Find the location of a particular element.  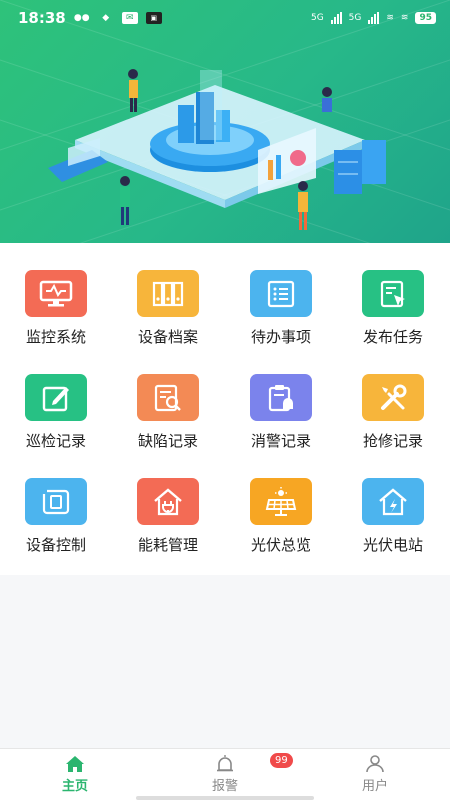

solar-panel-icon is located at coordinates (281, 501).